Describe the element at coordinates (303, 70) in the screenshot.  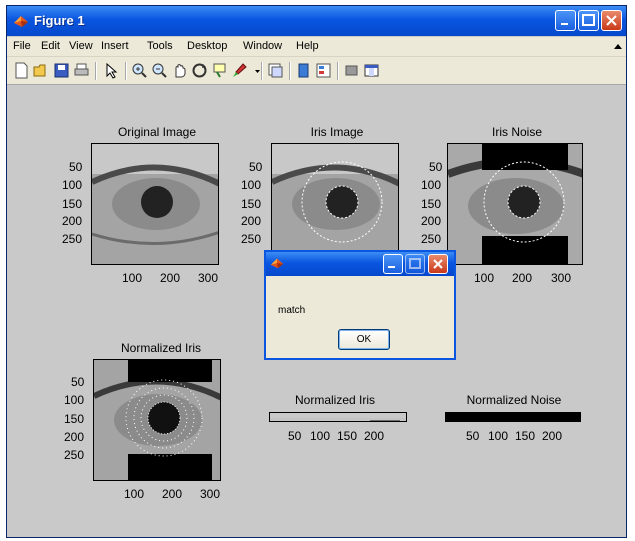
I see `colorbar-icon` at that location.